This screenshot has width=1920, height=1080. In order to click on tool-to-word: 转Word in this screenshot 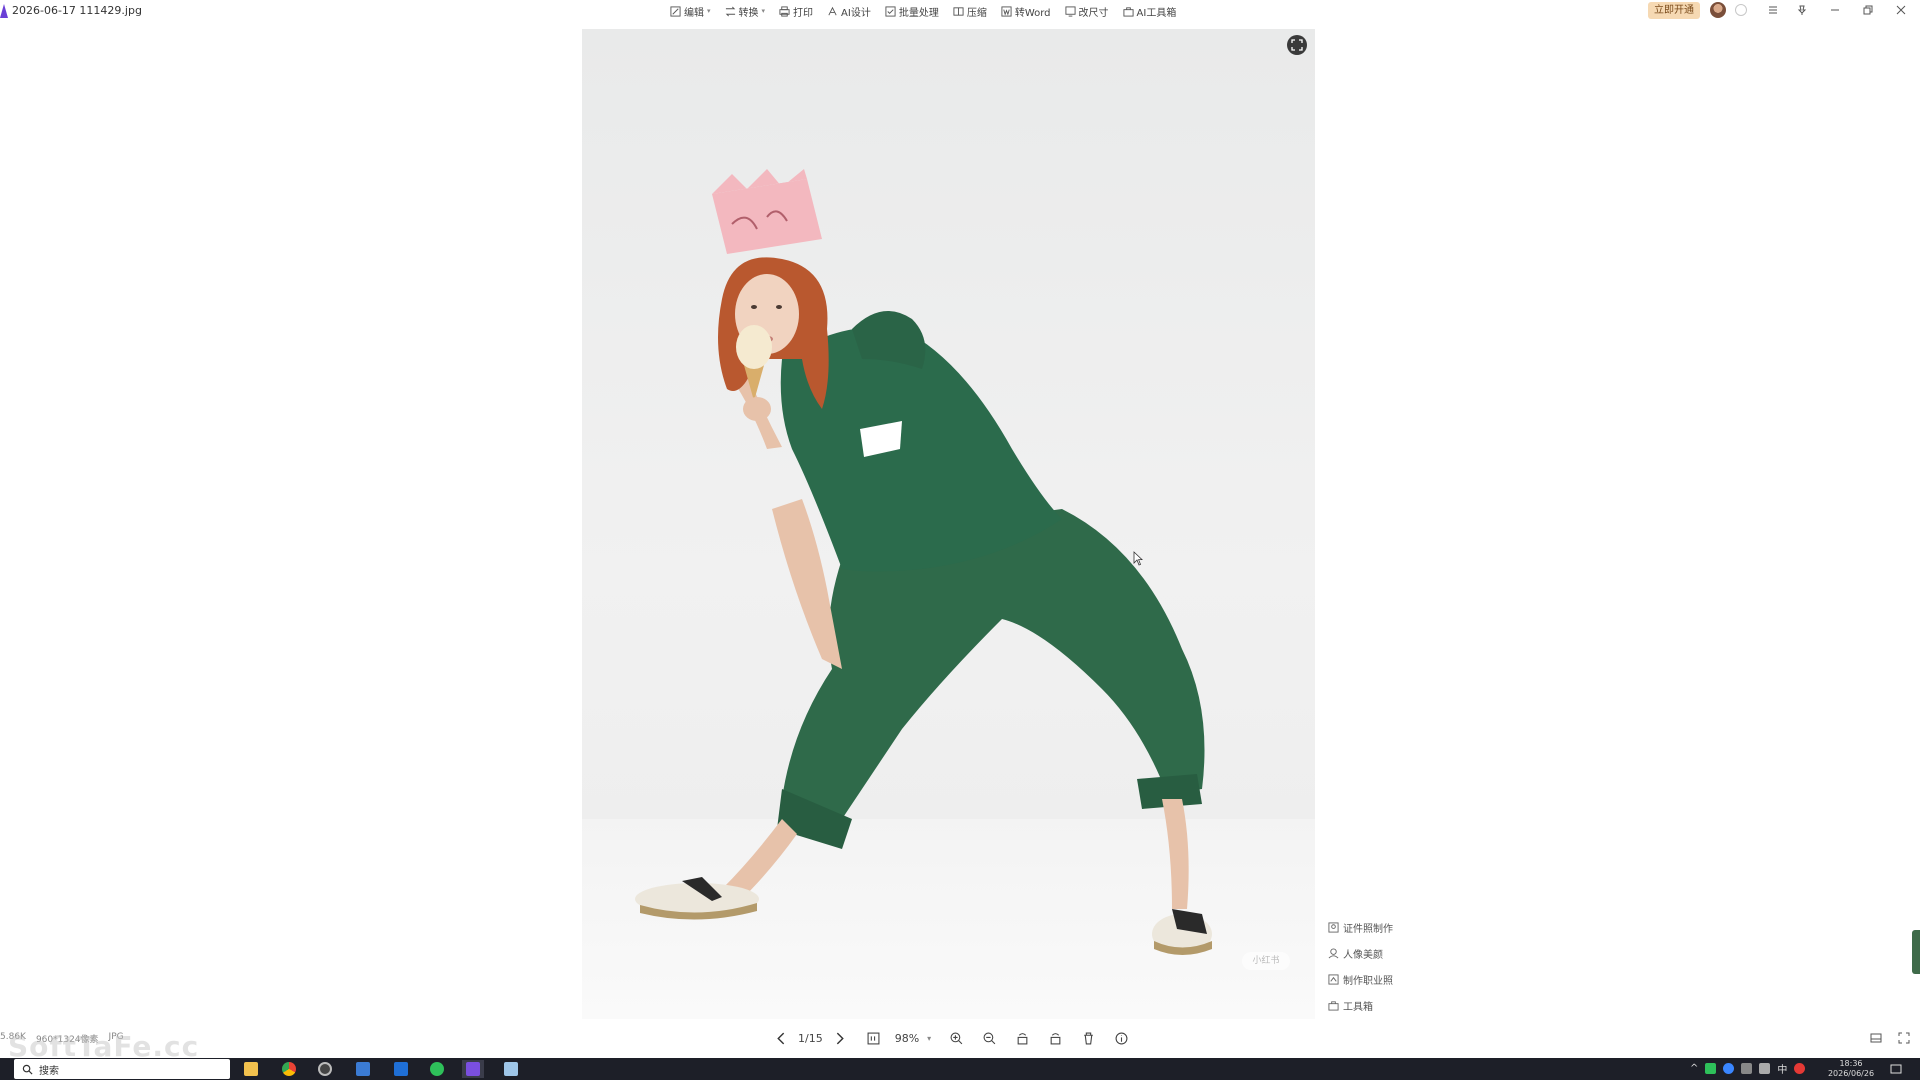, I will do `click(1026, 11)`.